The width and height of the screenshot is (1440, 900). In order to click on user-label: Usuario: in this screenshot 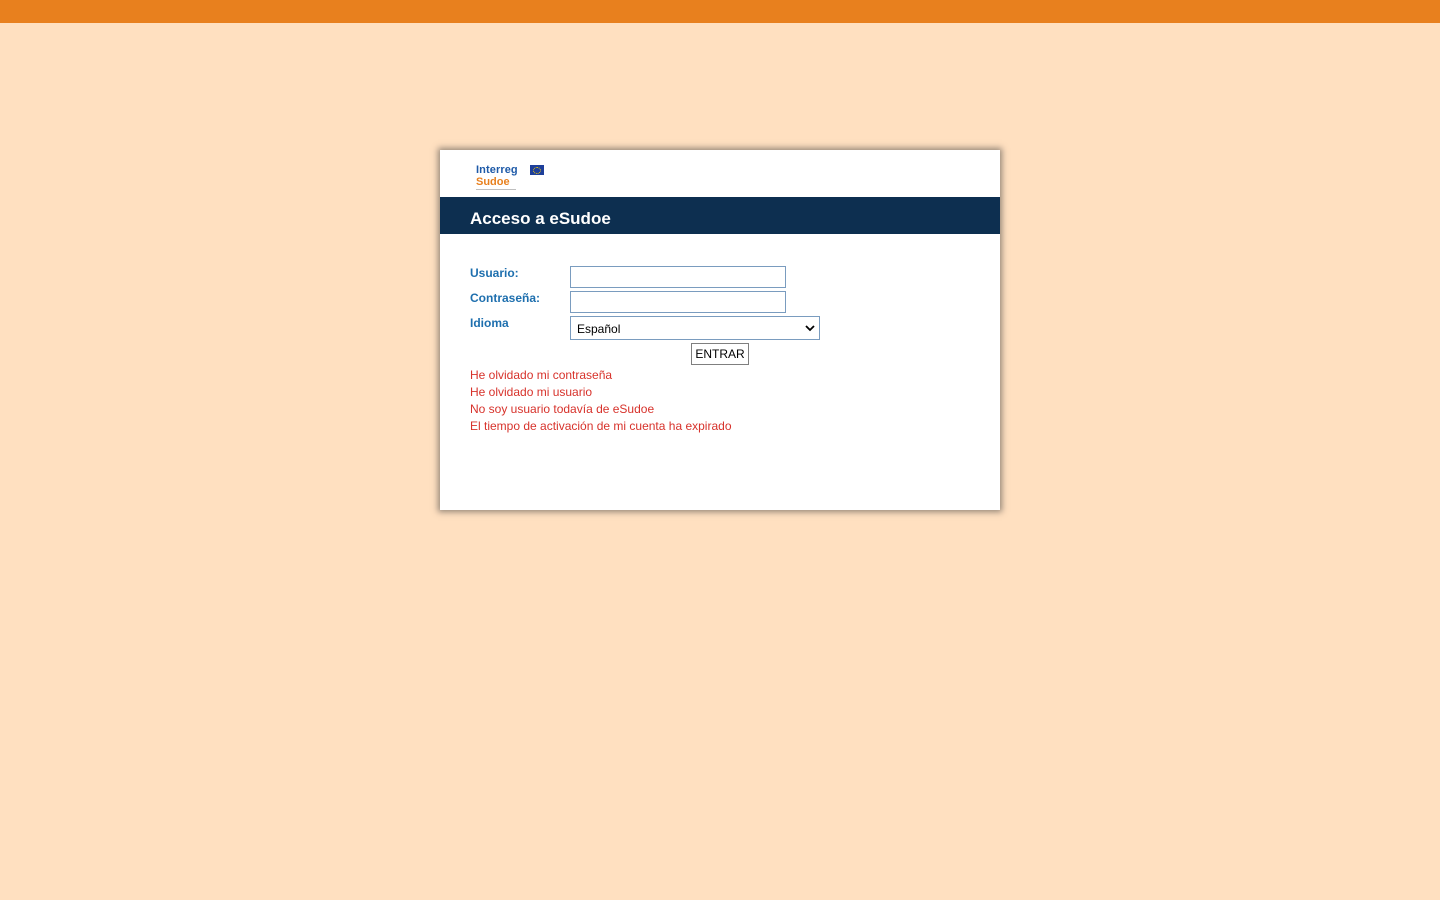, I will do `click(494, 273)`.